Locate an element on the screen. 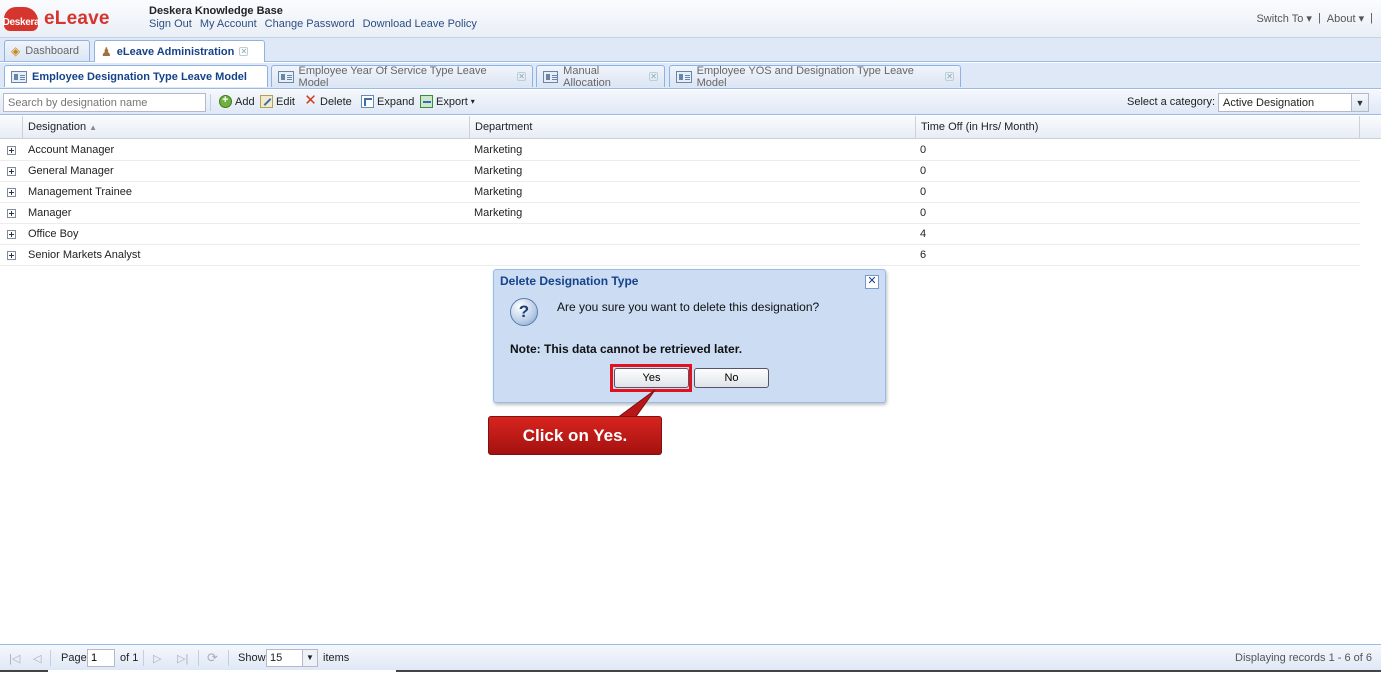  my-account-link: My Account is located at coordinates (228, 24).